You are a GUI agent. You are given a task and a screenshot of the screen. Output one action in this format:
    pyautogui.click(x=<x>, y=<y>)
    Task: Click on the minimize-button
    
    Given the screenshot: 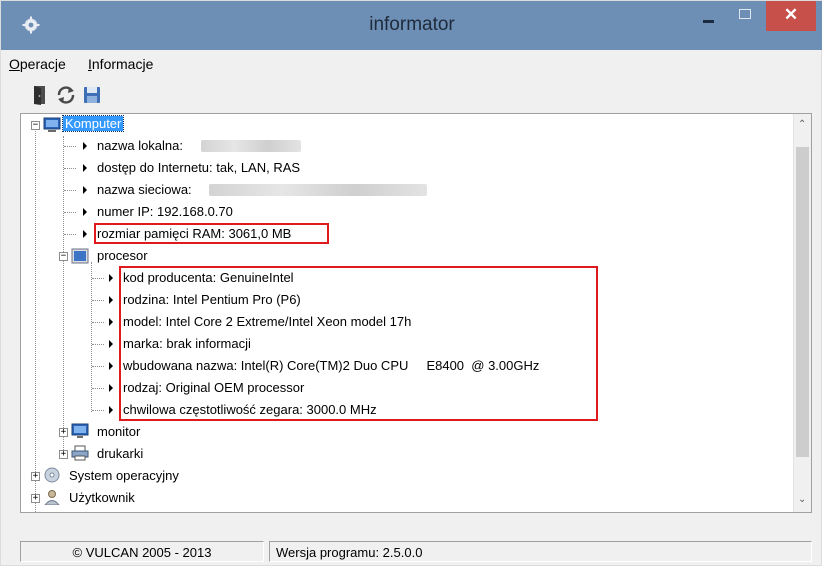 What is the action you would take?
    pyautogui.click(x=708, y=16)
    